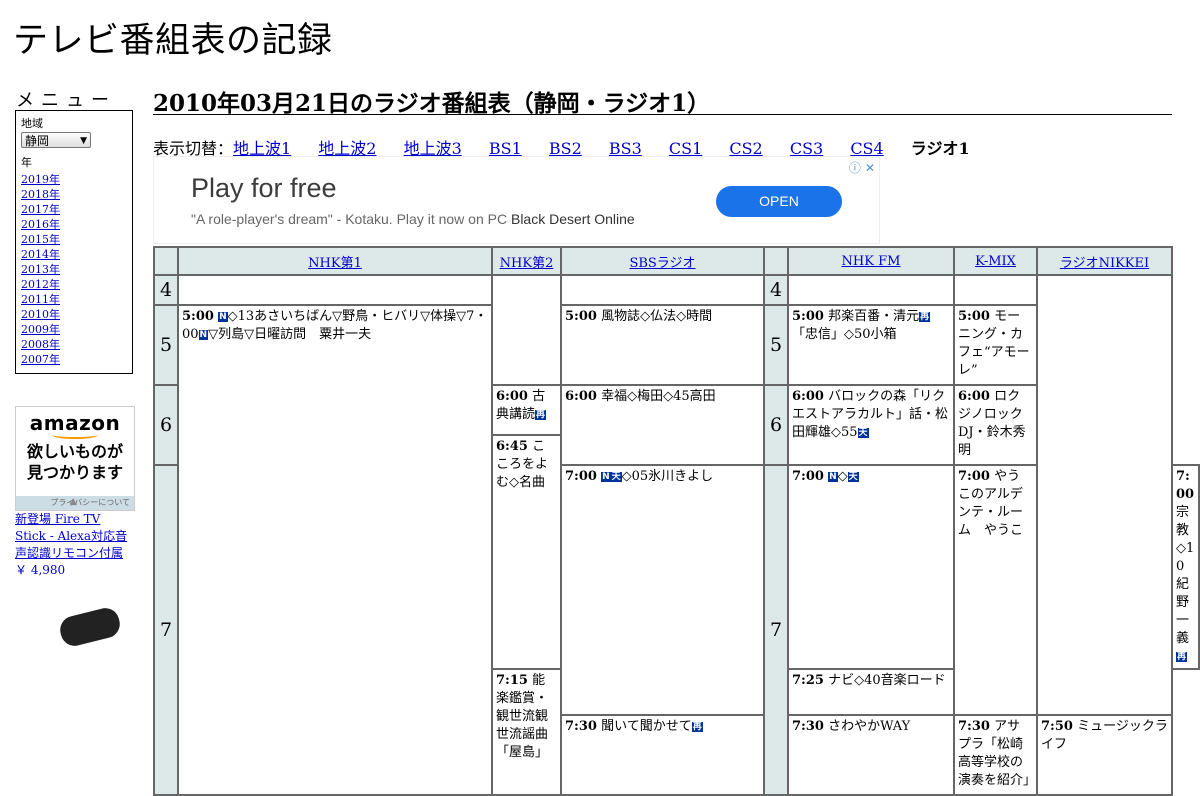  What do you see at coordinates (40, 194) in the screenshot?
I see `year-link: 2018年` at bounding box center [40, 194].